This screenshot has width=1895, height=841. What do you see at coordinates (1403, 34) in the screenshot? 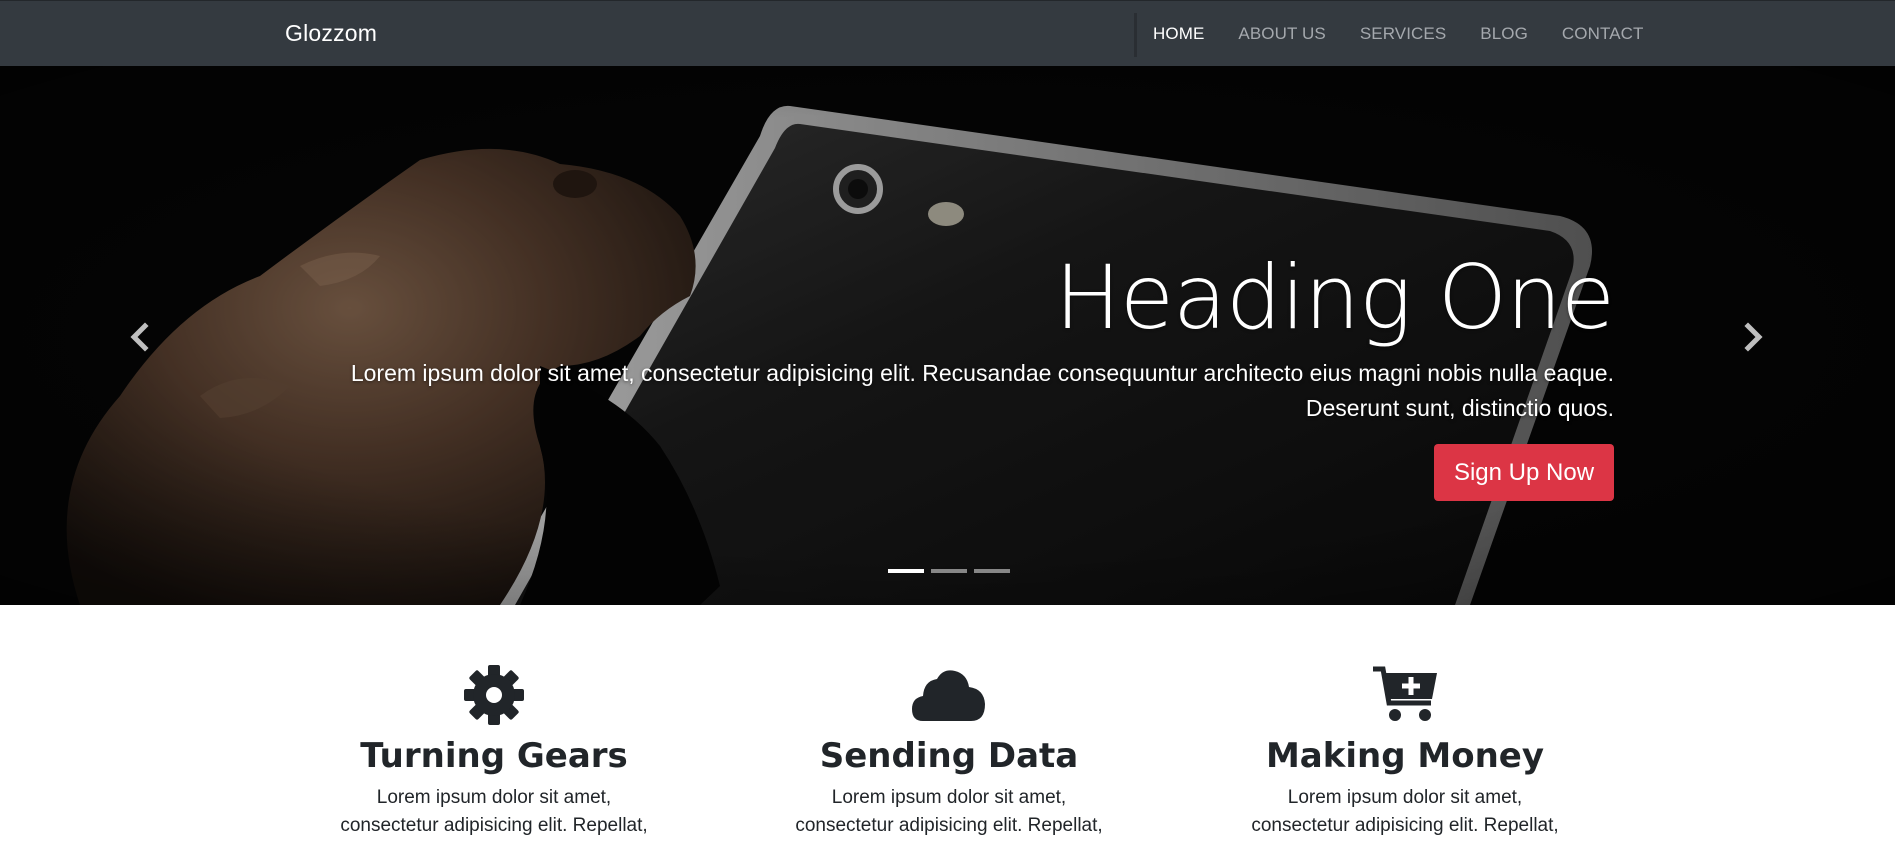
I see `nav-link-services: SERVICES` at bounding box center [1403, 34].